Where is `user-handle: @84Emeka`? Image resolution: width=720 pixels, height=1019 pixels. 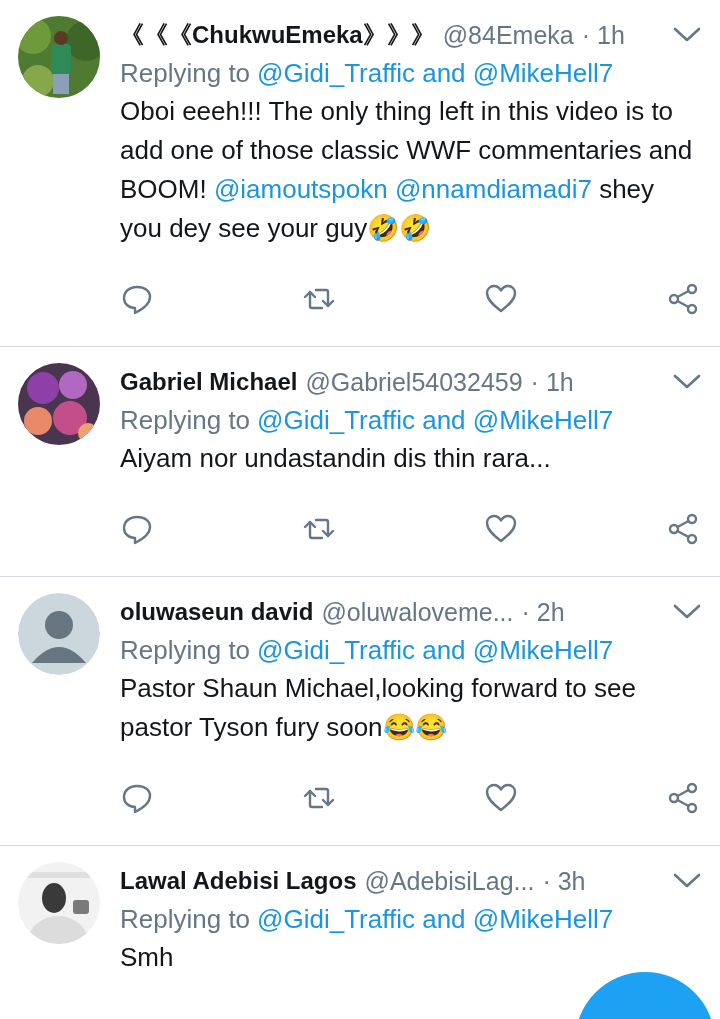 user-handle: @84Emeka is located at coordinates (508, 35).